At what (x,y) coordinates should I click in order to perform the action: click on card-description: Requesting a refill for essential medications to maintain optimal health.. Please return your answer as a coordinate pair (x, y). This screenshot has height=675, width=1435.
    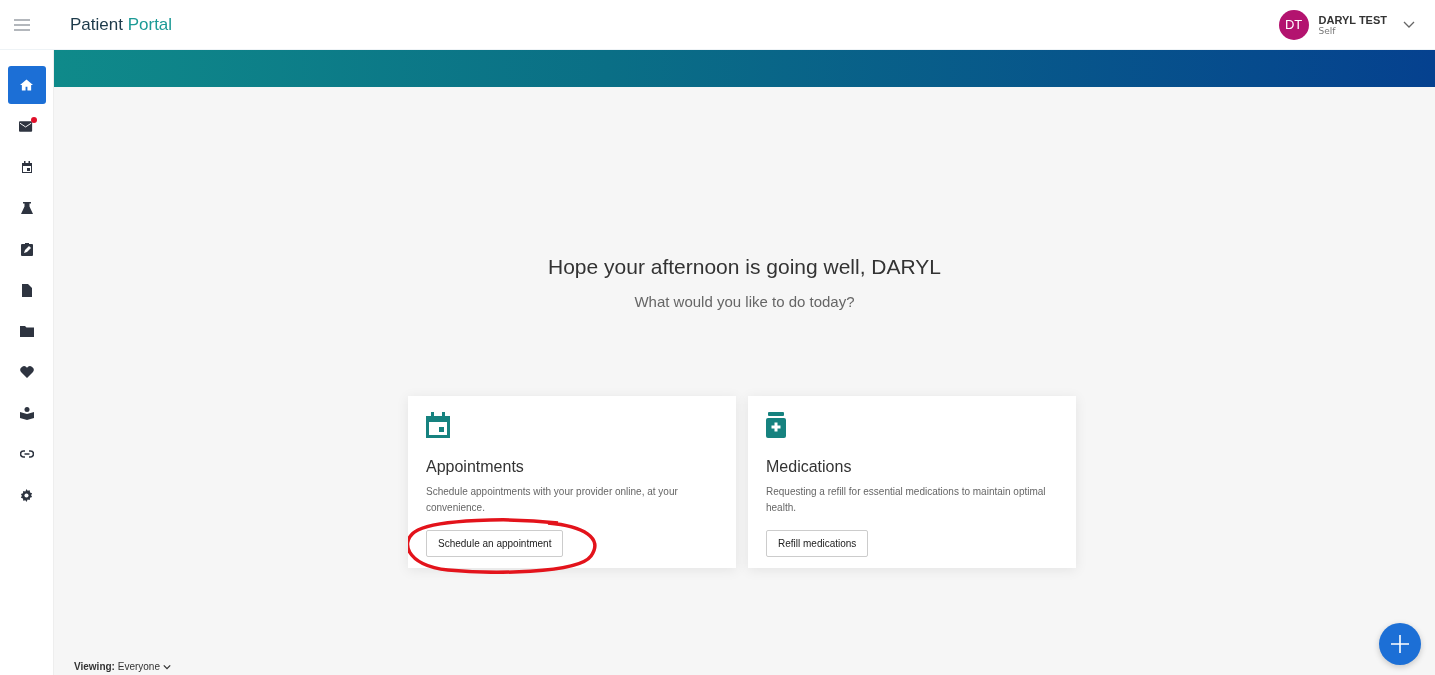
    Looking at the image, I should click on (906, 500).